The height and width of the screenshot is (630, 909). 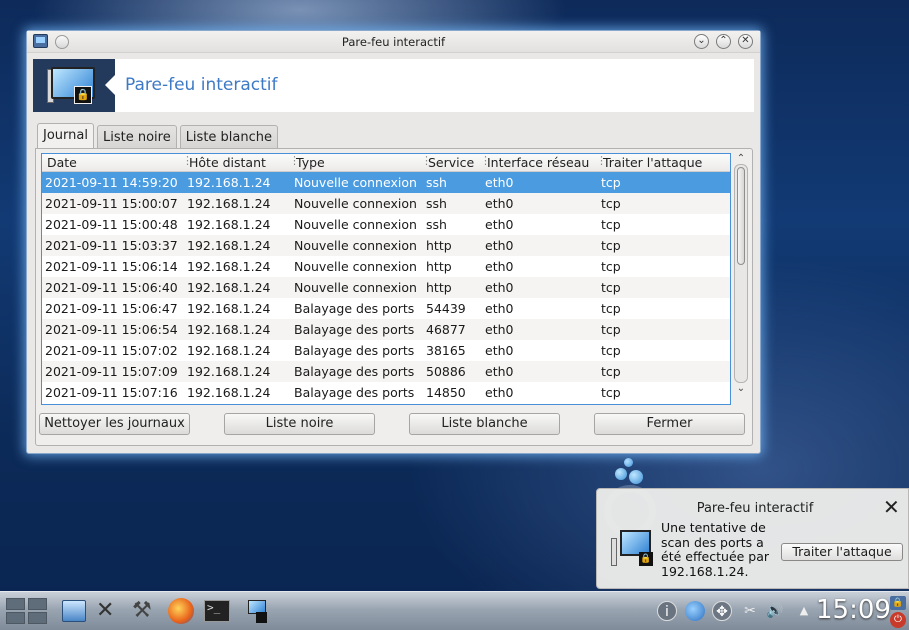 I want to click on move-icon: ✥, so click(x=722, y=611).